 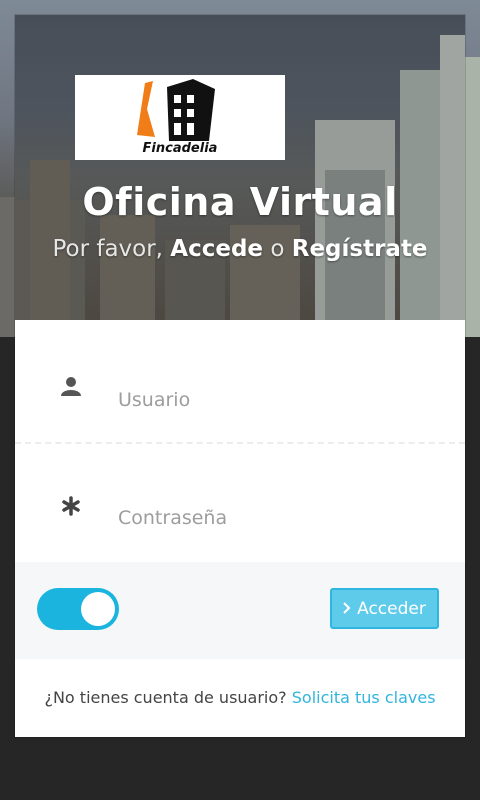 What do you see at coordinates (240, 503) in the screenshot?
I see `password-field: Contraseña` at bounding box center [240, 503].